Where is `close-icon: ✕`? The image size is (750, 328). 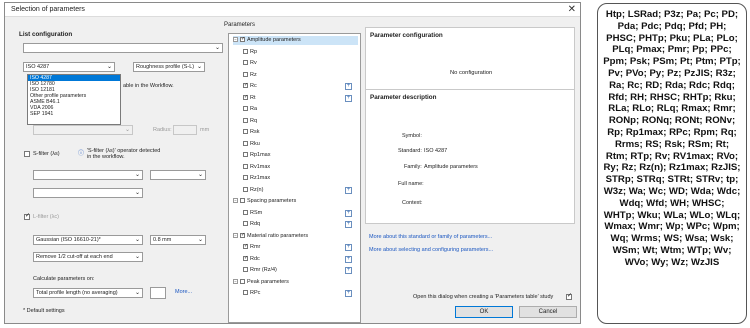 close-icon: ✕ is located at coordinates (572, 9).